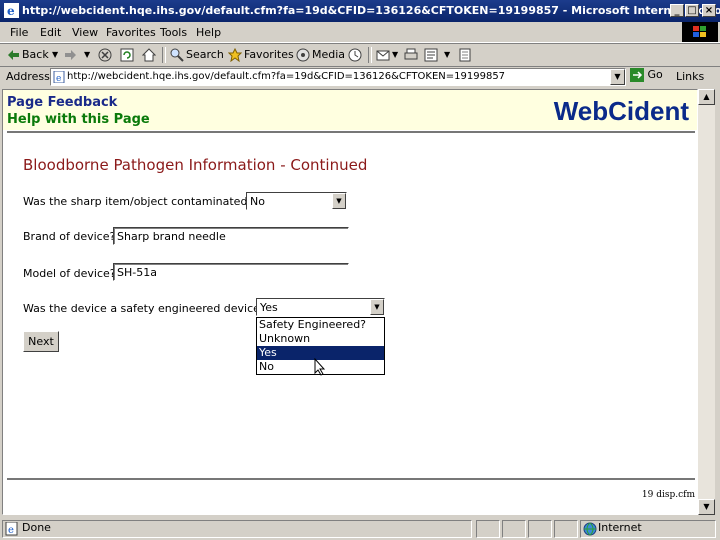  What do you see at coordinates (621, 111) in the screenshot?
I see `webcident-logo: WebCident` at bounding box center [621, 111].